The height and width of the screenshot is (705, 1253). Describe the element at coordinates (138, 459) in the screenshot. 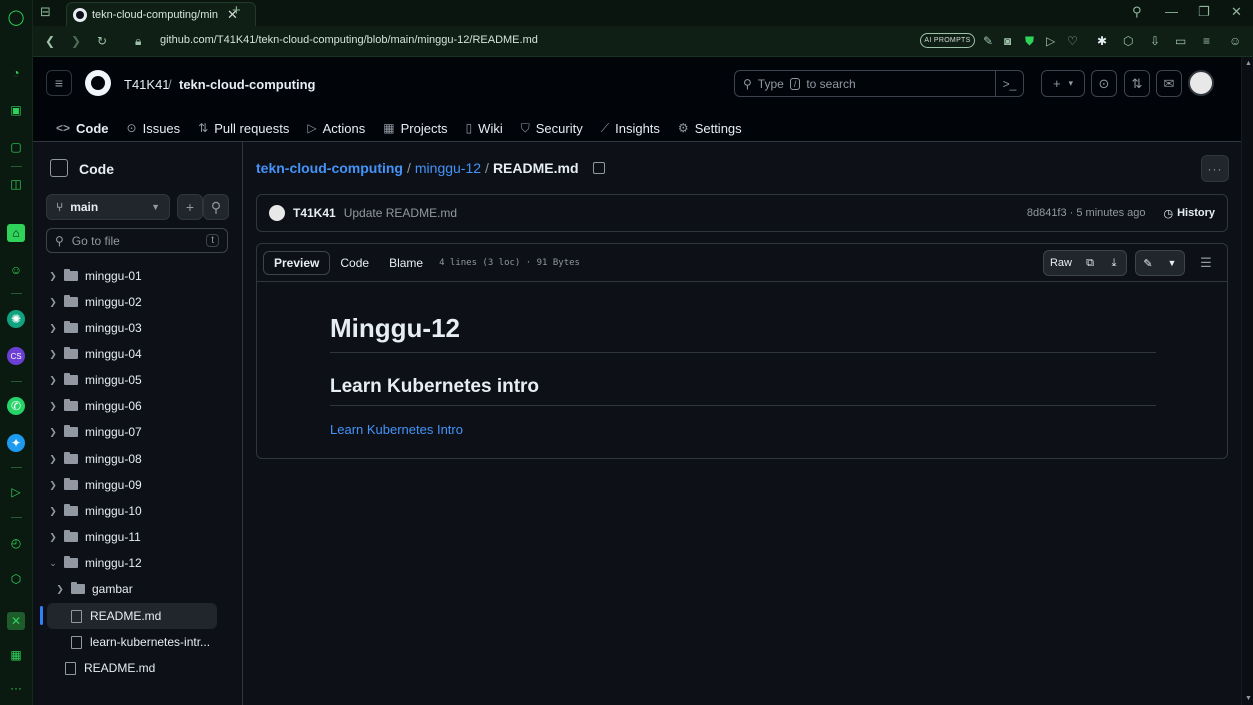

I see `tree-item-minggu-08: ❯ minggu-08` at that location.